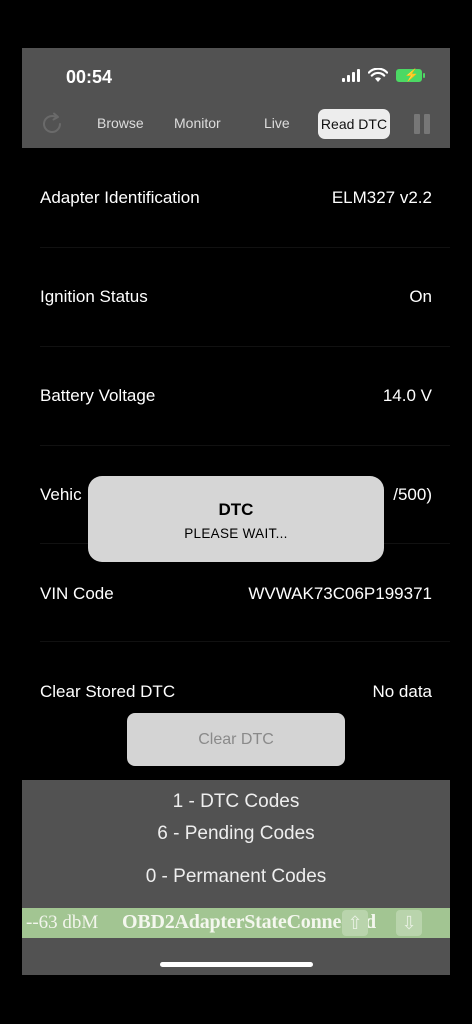  What do you see at coordinates (354, 124) in the screenshot?
I see `tab-read-dtc: Read DTC` at bounding box center [354, 124].